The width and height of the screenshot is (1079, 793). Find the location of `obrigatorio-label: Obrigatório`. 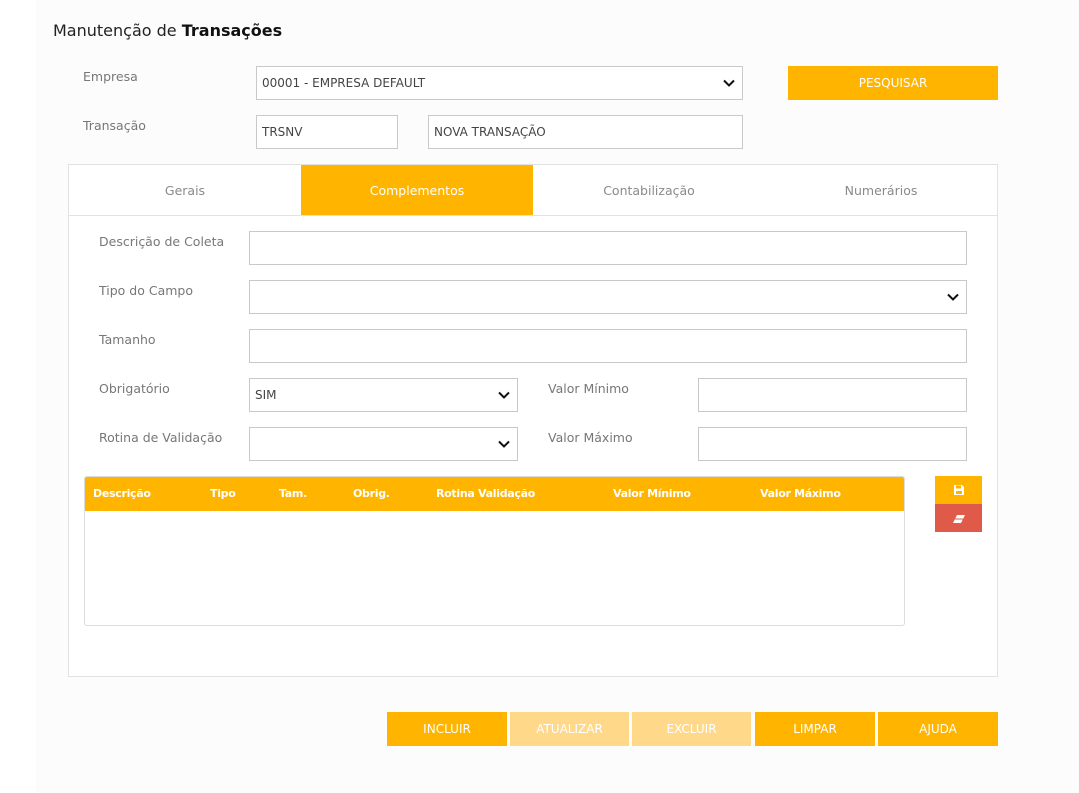

obrigatorio-label: Obrigatório is located at coordinates (134, 388).